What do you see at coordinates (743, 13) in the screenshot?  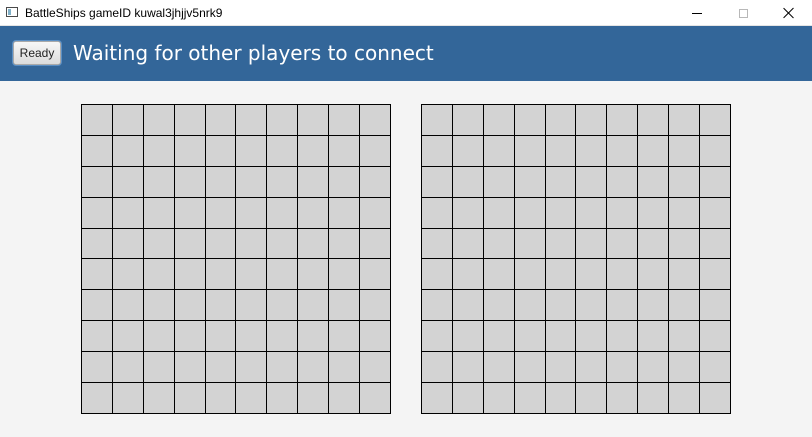 I see `maximize-button` at bounding box center [743, 13].